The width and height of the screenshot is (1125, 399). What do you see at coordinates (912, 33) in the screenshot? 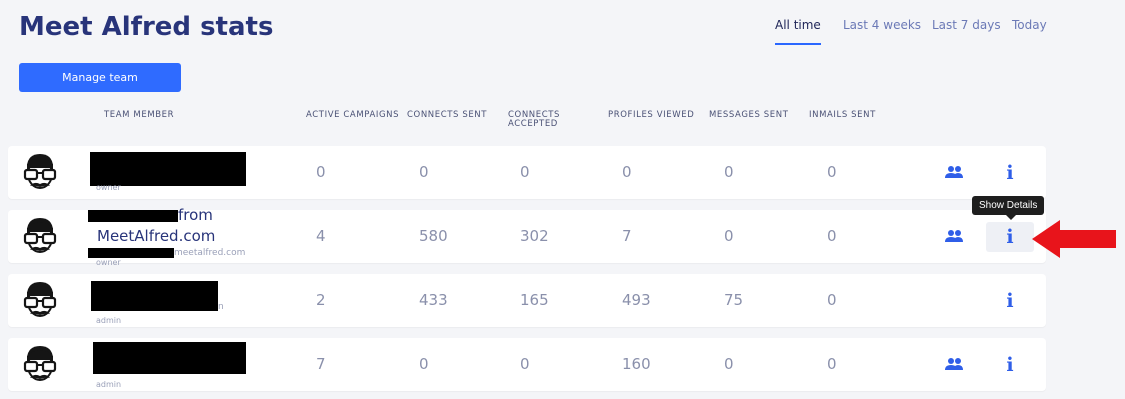
I see `time-filter-tabs: All time Last 4 weeks Last 7 days Today` at bounding box center [912, 33].